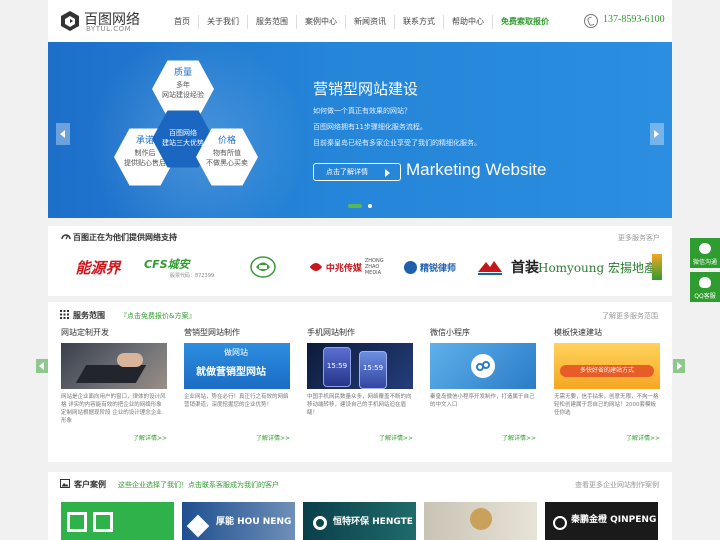 This screenshot has height=540, width=720. Describe the element at coordinates (607, 371) in the screenshot. I see `template-img-label: 多快好省的建站方式` at that location.